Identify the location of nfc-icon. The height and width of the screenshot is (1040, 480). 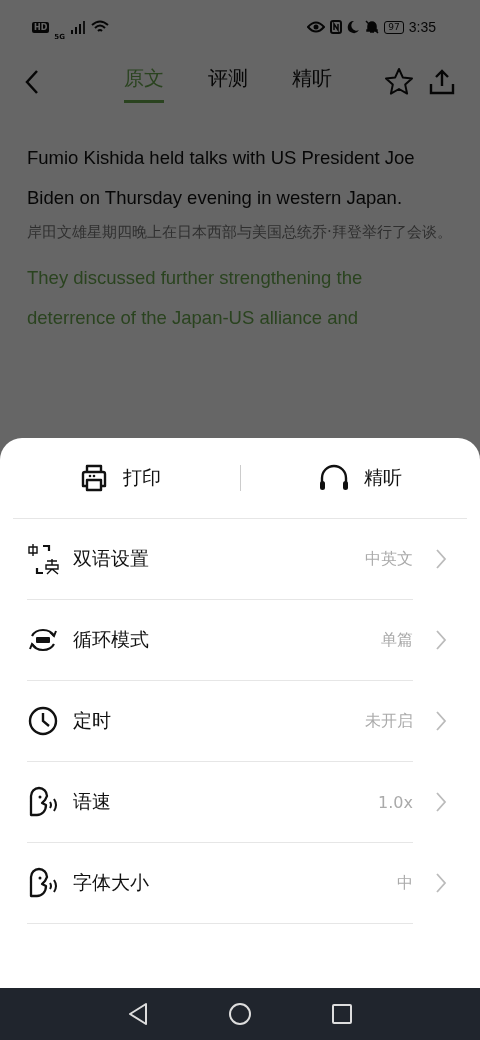
(336, 27).